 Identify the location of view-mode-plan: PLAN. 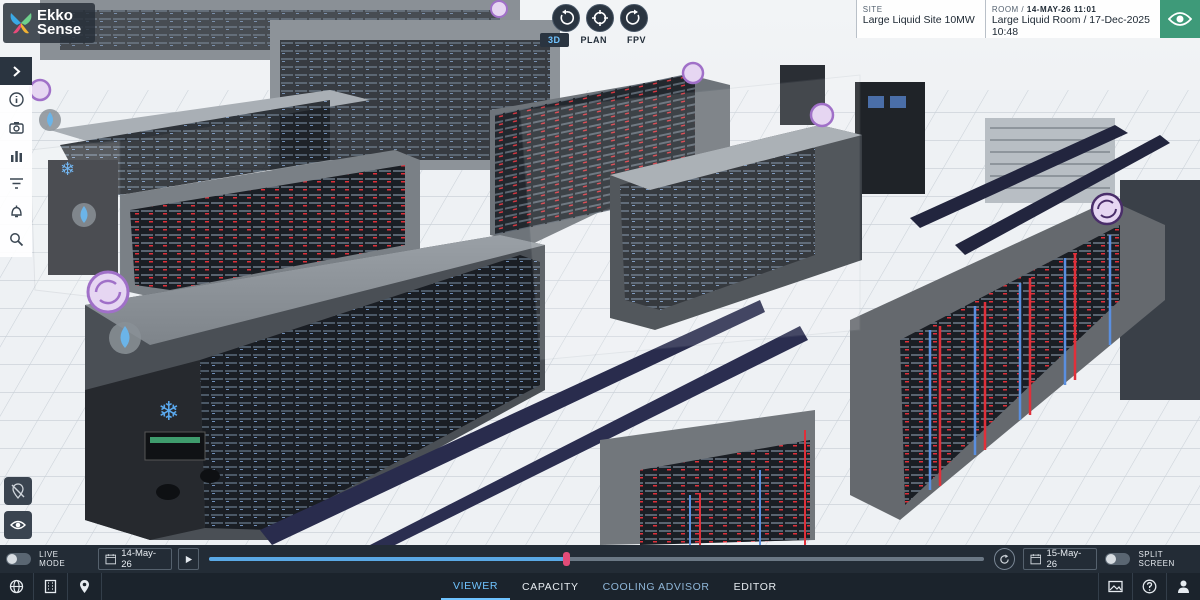
(594, 40).